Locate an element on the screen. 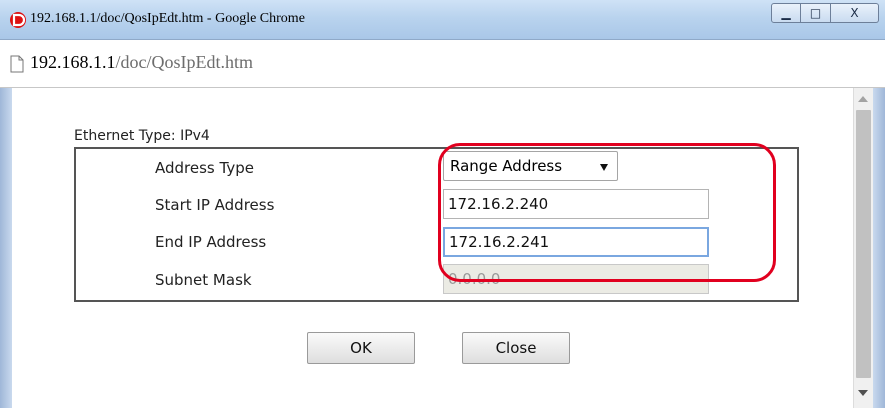 This screenshot has height=408, width=885. minimize-icon: ▁ is located at coordinates (786, 13).